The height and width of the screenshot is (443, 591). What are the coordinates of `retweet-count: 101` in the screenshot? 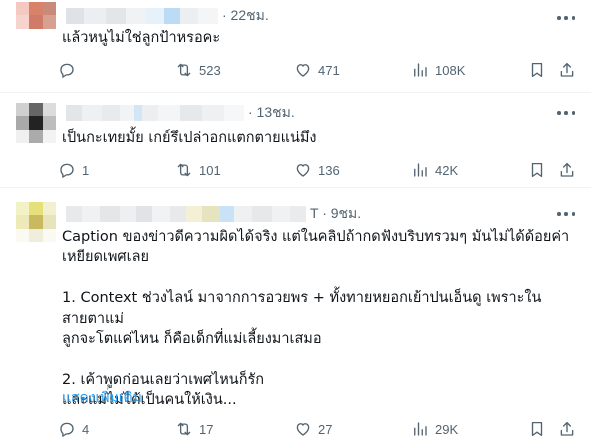 It's located at (210, 170).